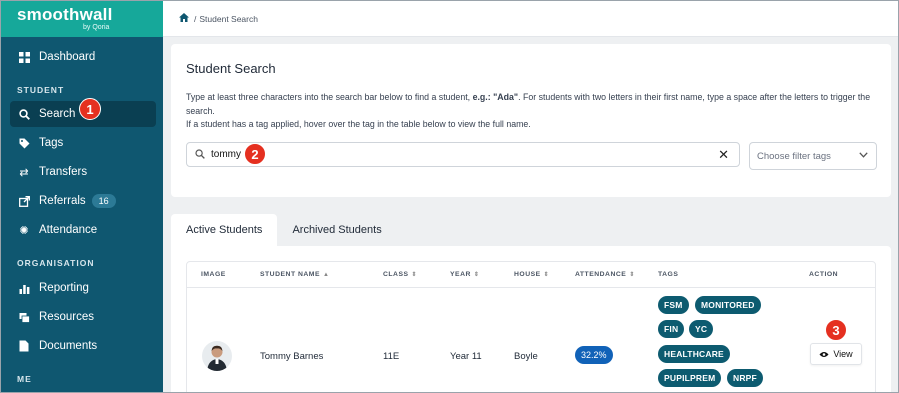 This screenshot has width=899, height=393. Describe the element at coordinates (694, 354) in the screenshot. I see `tag-badge: HEALTHCARE` at that location.